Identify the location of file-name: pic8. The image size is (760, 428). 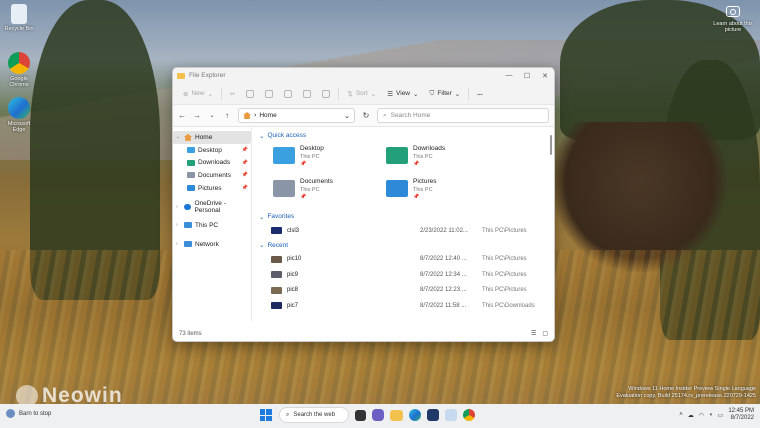
(293, 290).